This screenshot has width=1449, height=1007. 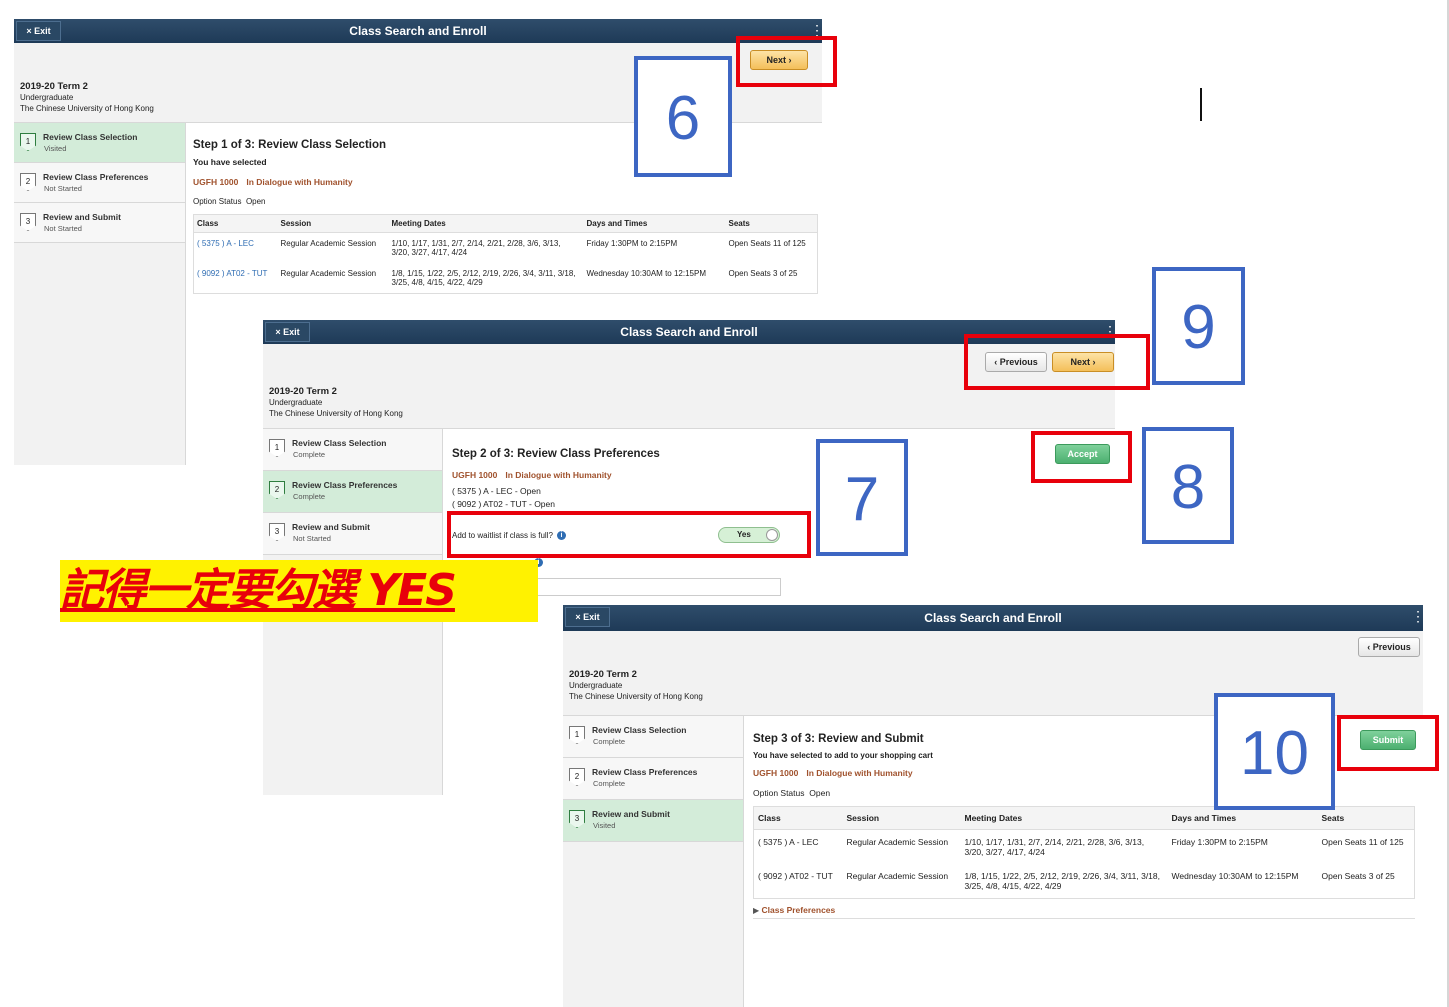 I want to click on top-bar: Class Search and Enroll × Exit ⋮, so click(x=994, y=618).